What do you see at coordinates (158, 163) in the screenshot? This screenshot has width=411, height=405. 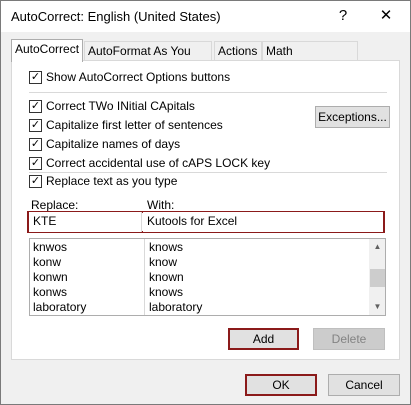 I see `checkbox-label: Correct accidental use of cAPS LOCK key` at bounding box center [158, 163].